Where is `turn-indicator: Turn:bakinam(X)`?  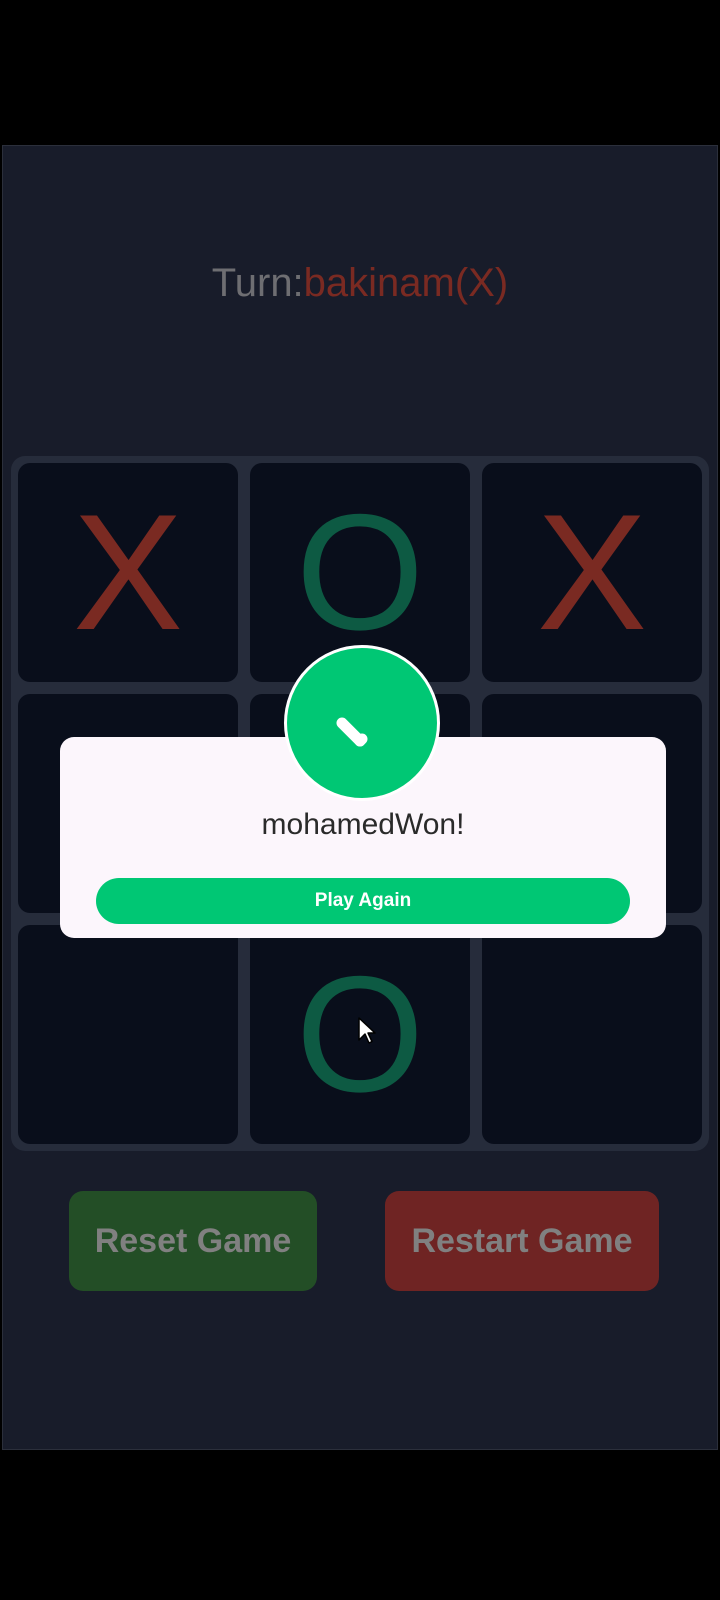
turn-indicator: Turn:bakinam(X) is located at coordinates (360, 283).